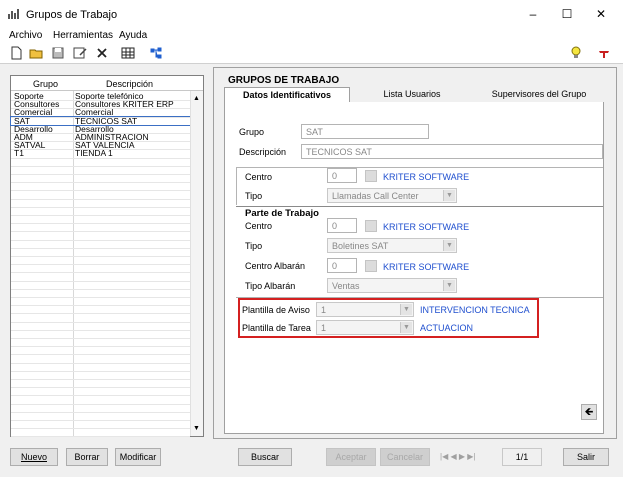 This screenshot has height=477, width=623. I want to click on column-header-grupo: Grupo, so click(45, 84).